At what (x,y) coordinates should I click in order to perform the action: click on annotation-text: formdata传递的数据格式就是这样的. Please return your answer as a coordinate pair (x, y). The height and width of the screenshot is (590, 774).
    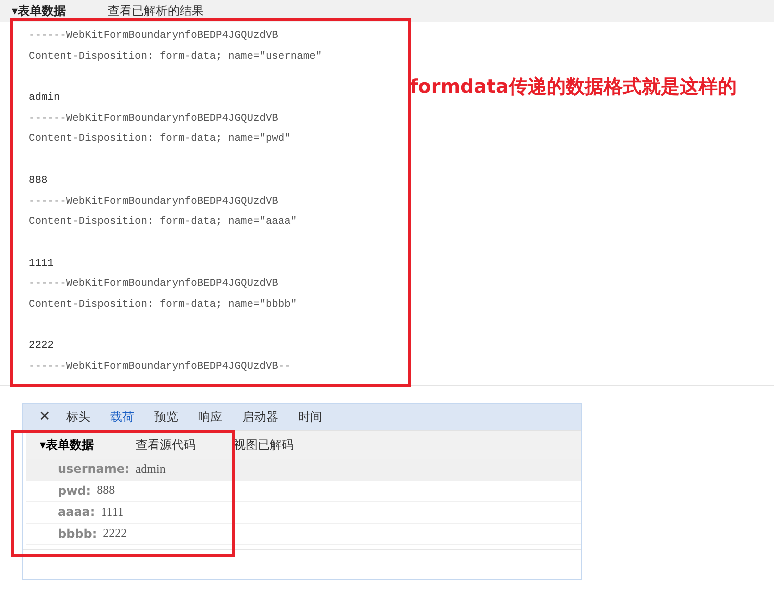
    Looking at the image, I should click on (573, 87).